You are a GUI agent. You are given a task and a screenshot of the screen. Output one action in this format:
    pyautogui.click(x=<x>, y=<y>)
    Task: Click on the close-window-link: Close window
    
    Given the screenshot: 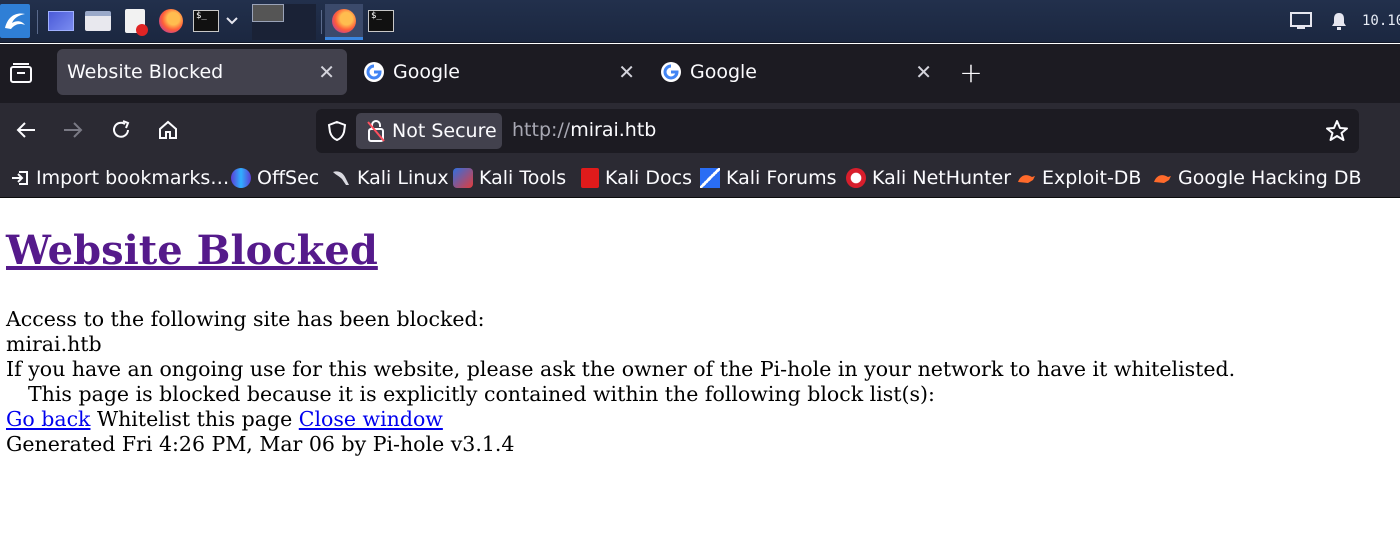 What is the action you would take?
    pyautogui.click(x=371, y=419)
    